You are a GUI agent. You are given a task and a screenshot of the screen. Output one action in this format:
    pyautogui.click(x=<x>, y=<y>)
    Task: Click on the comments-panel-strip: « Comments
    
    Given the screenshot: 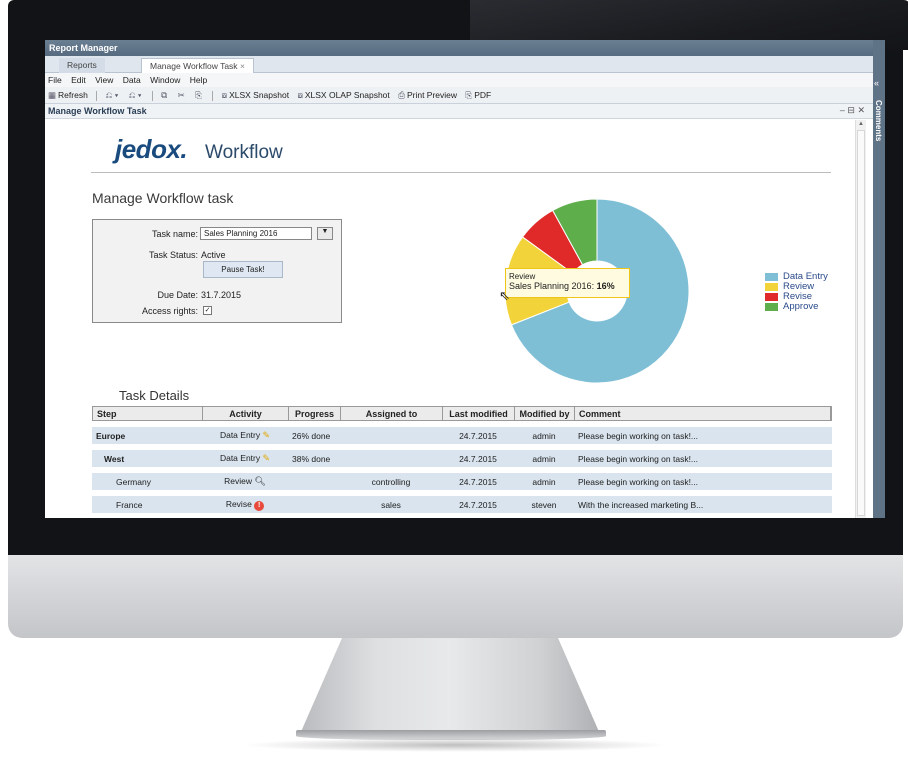 What is the action you would take?
    pyautogui.click(x=879, y=279)
    